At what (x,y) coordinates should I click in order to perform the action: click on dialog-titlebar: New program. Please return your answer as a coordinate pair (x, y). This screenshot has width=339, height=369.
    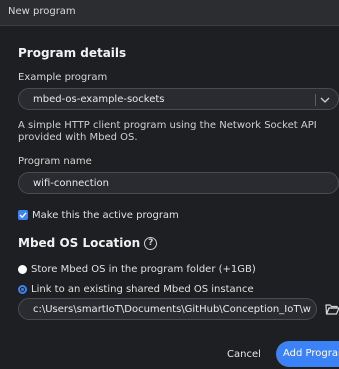
    Looking at the image, I should click on (169, 13).